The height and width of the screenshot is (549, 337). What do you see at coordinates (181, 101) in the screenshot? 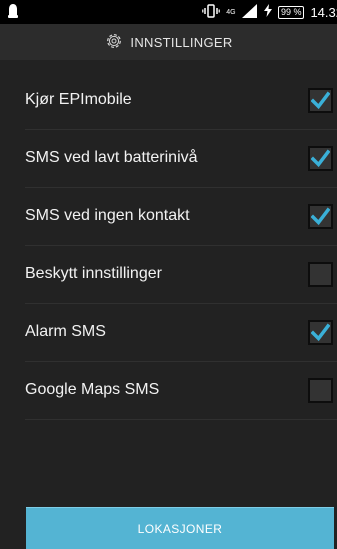
I see `setting-row-run-epimobile: Kjør EPImobile` at bounding box center [181, 101].